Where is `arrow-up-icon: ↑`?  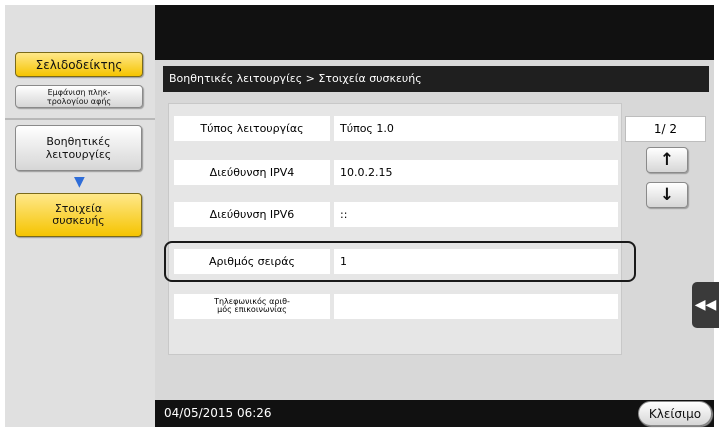
arrow-up-icon: ↑ is located at coordinates (667, 160).